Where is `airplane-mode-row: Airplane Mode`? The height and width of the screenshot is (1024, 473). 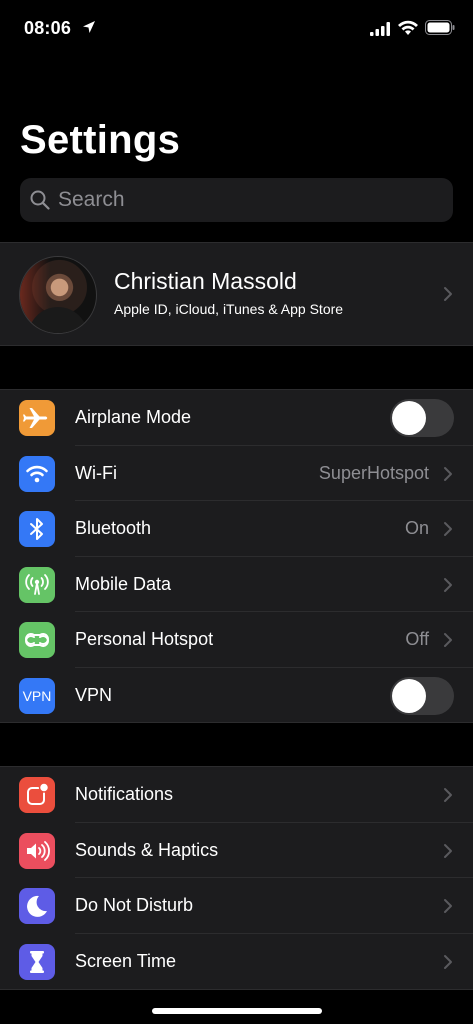
airplane-mode-row: Airplane Mode is located at coordinates (236, 418).